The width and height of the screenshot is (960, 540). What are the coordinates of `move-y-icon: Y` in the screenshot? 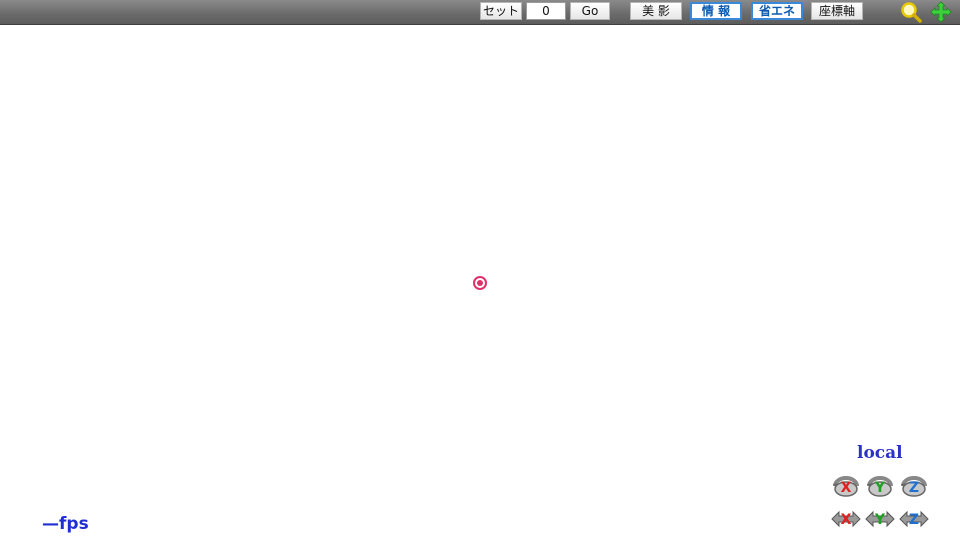 It's located at (880, 519).